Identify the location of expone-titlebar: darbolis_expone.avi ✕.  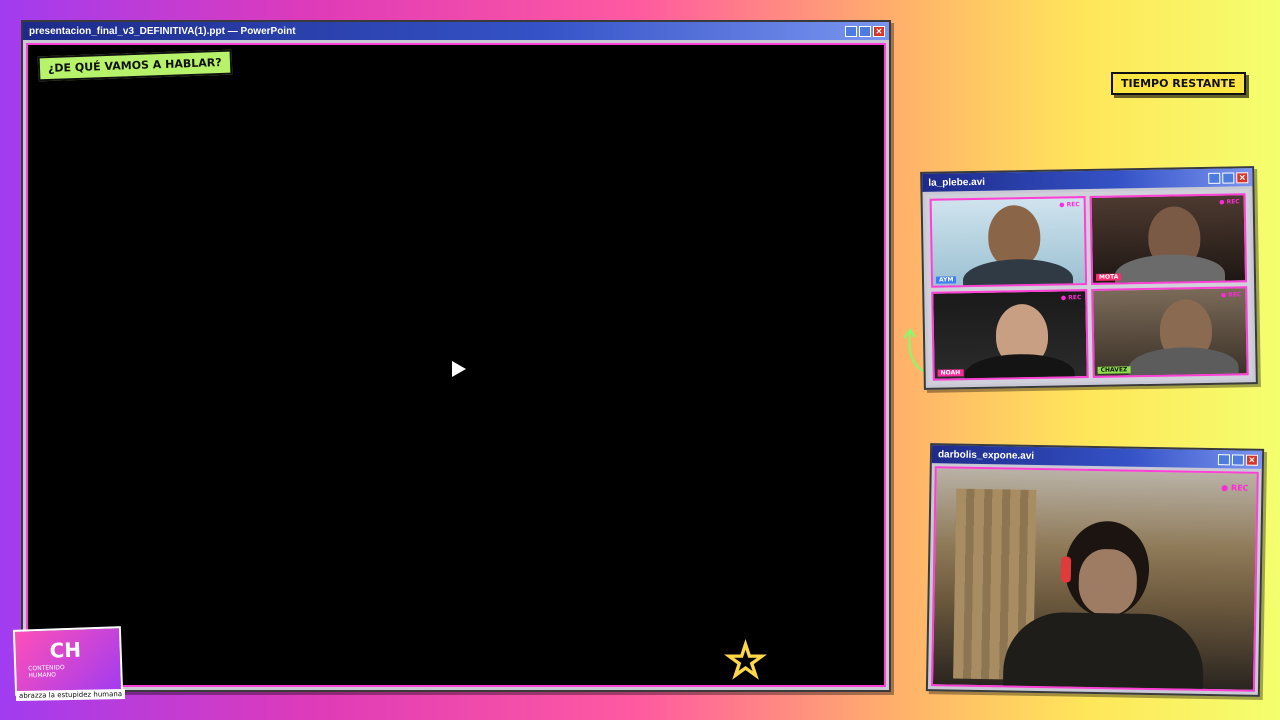
(1097, 457).